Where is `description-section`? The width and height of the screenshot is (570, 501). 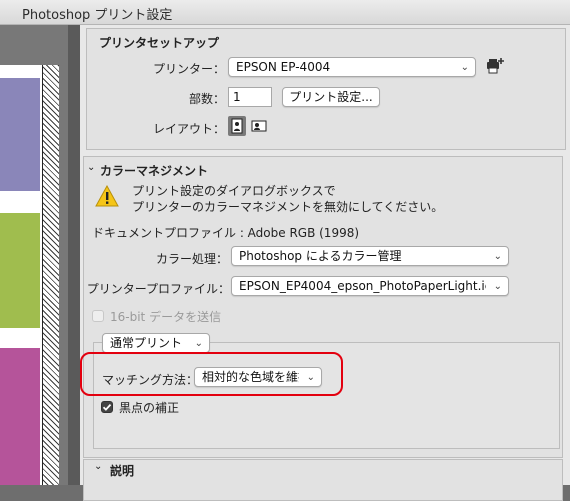
description-section is located at coordinates (323, 480).